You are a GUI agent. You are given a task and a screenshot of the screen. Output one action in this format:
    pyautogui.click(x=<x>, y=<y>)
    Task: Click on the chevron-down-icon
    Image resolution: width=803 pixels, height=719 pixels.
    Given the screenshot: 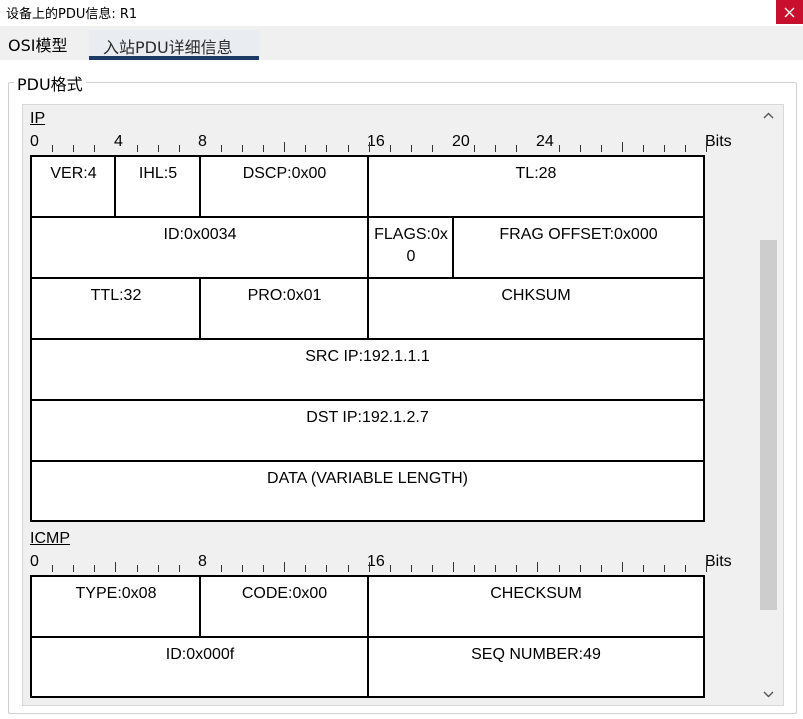 What is the action you would take?
    pyautogui.click(x=768, y=694)
    